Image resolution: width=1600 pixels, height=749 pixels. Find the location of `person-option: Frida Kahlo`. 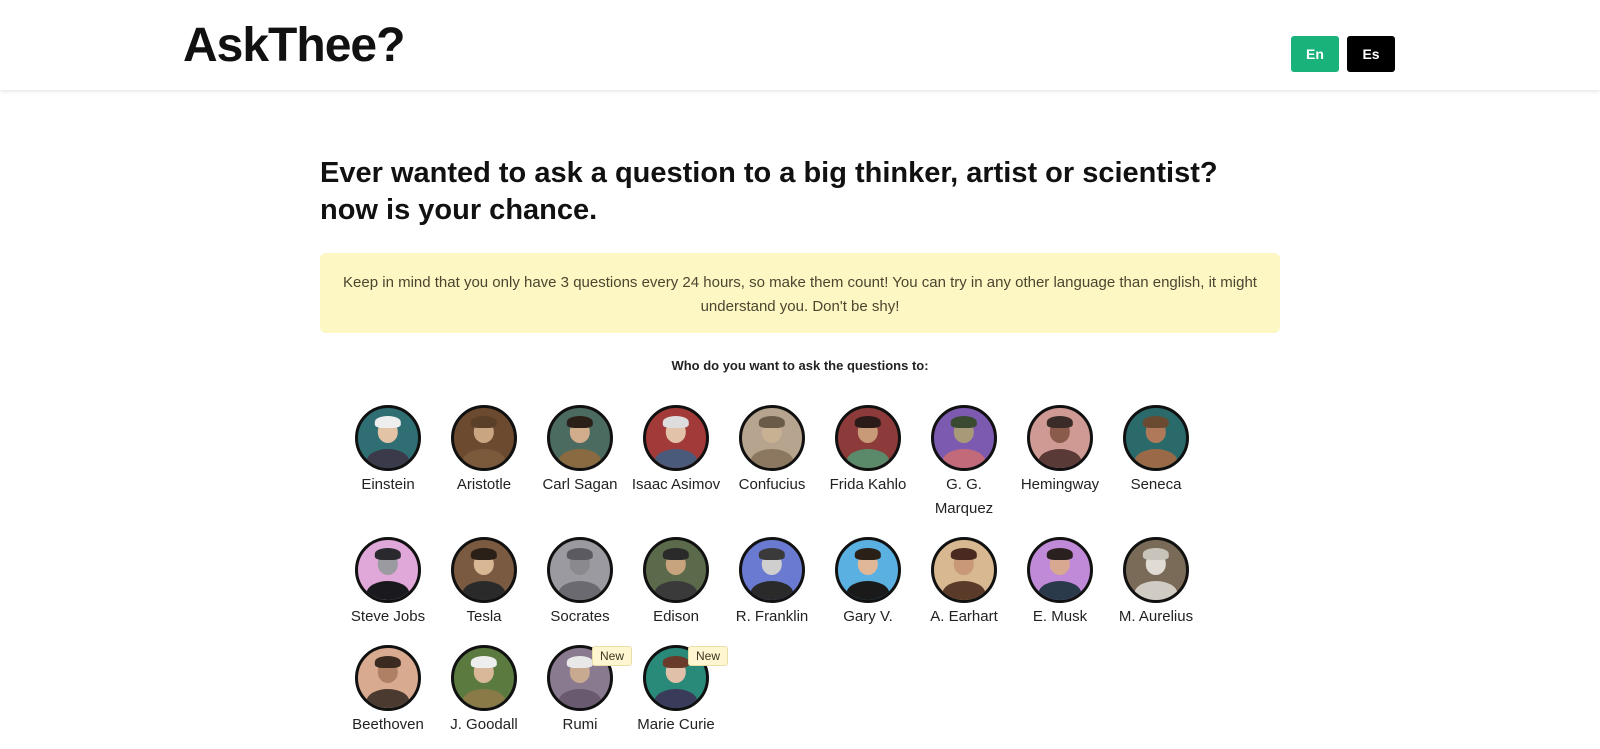

person-option: Frida Kahlo is located at coordinates (868, 463).